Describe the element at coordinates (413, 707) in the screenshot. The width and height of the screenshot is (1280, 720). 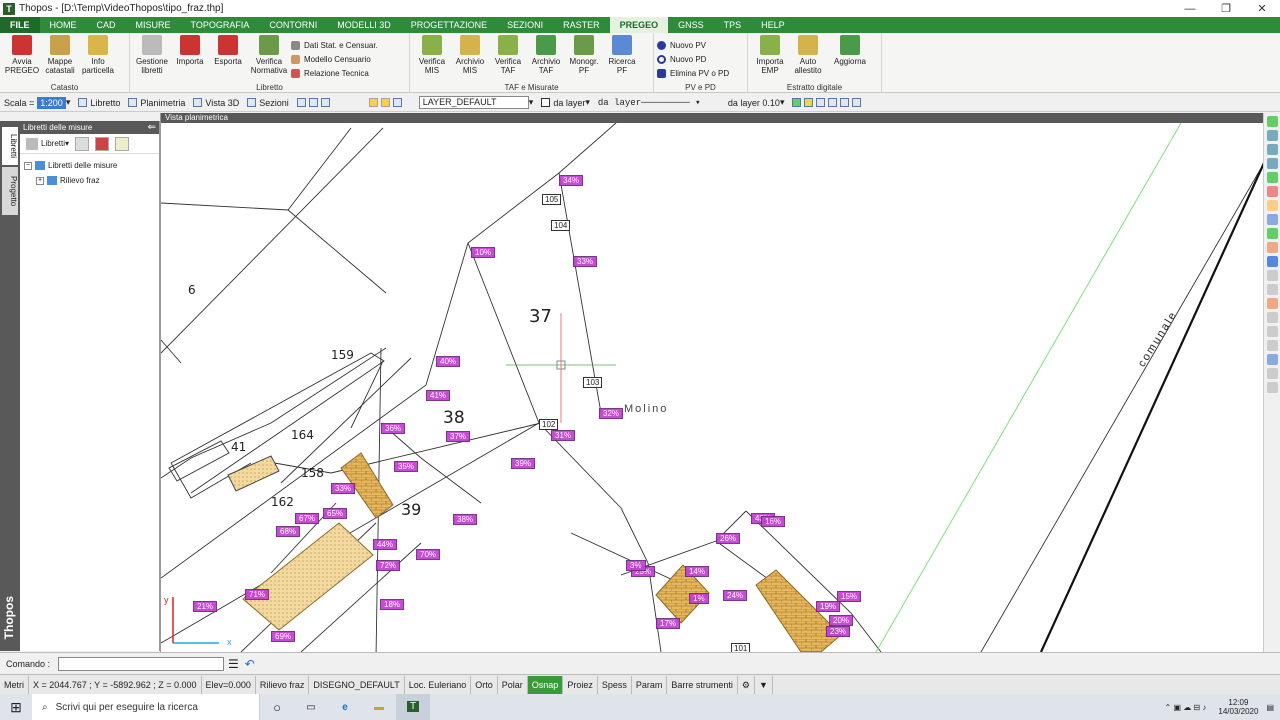
I see `thopos-taskbar-icon: T` at that location.